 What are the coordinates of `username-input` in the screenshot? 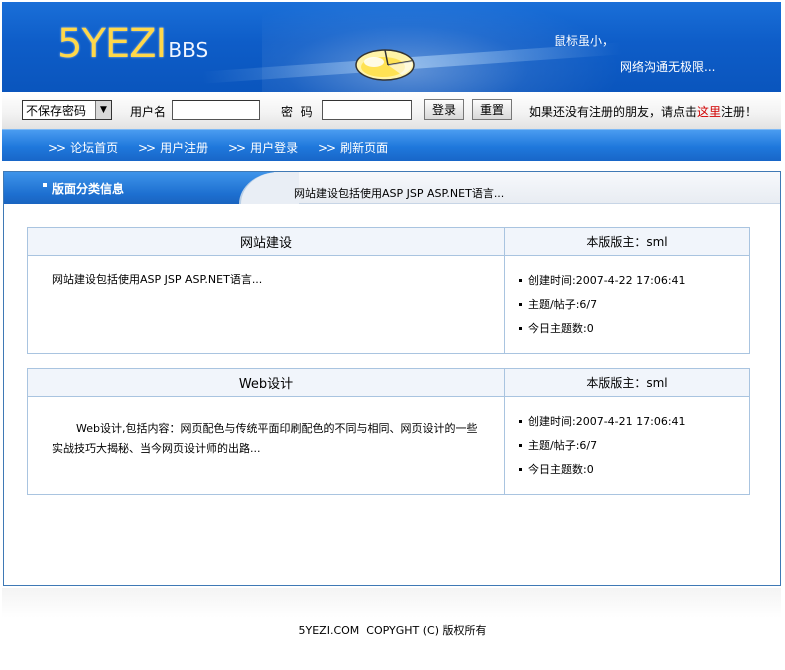 It's located at (216, 110).